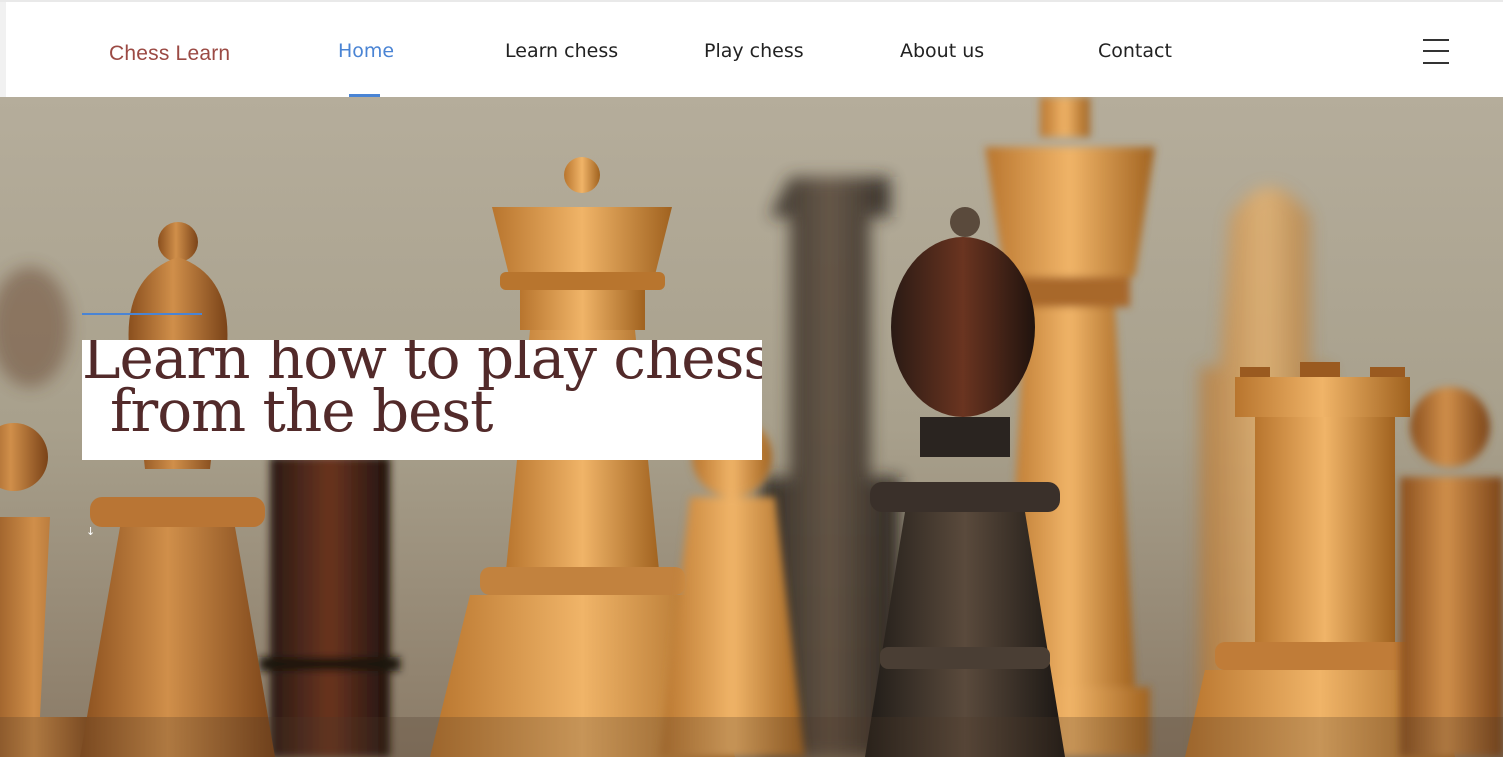 The image size is (1503, 757). I want to click on nav-play-chess: Play chess, so click(754, 51).